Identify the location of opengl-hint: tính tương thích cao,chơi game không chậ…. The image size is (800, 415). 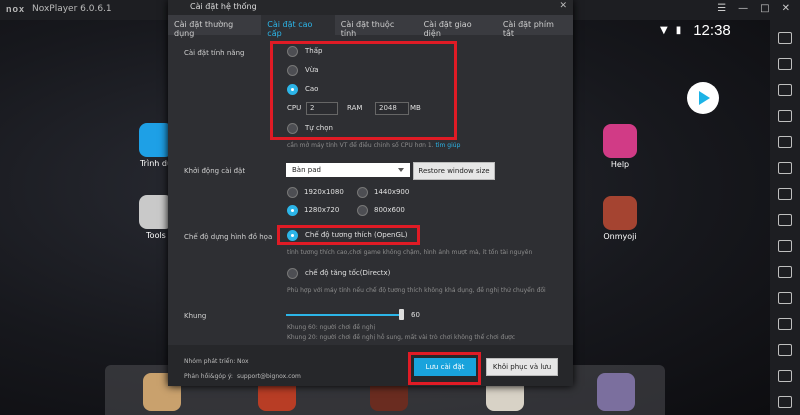
(410, 252).